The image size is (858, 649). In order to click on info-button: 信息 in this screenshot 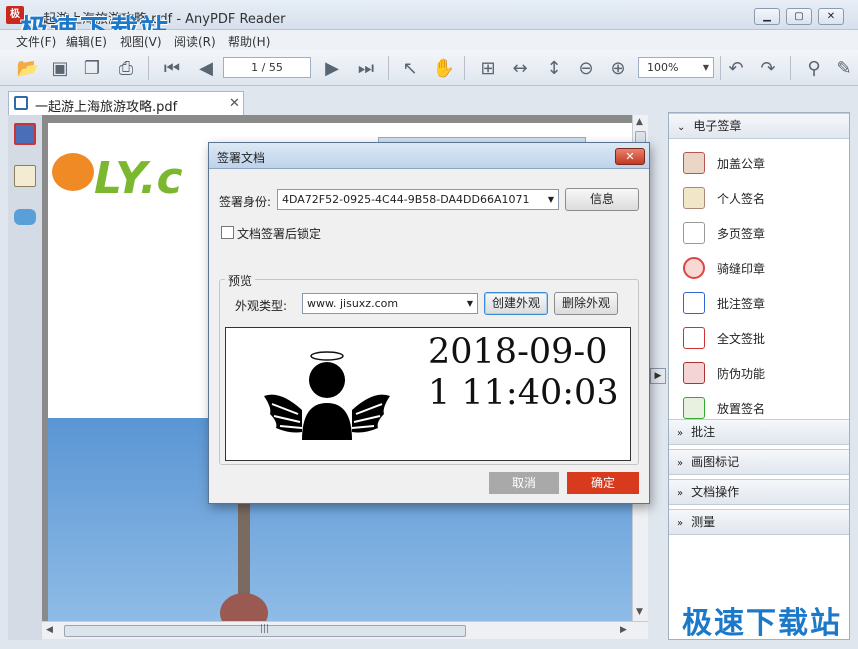, I will do `click(602, 199)`.